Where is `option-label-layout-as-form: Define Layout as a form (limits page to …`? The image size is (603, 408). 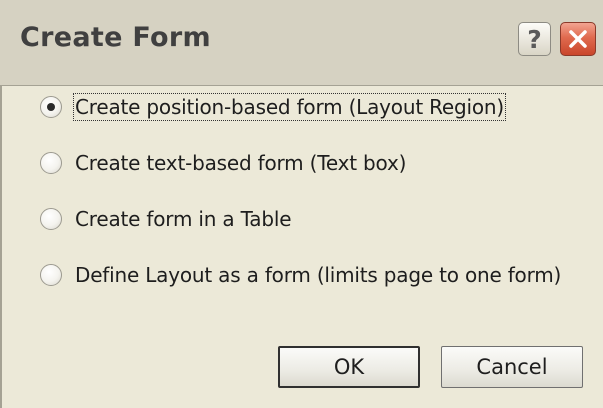 option-label-layout-as-form: Define Layout as a form (limits page to … is located at coordinates (318, 275).